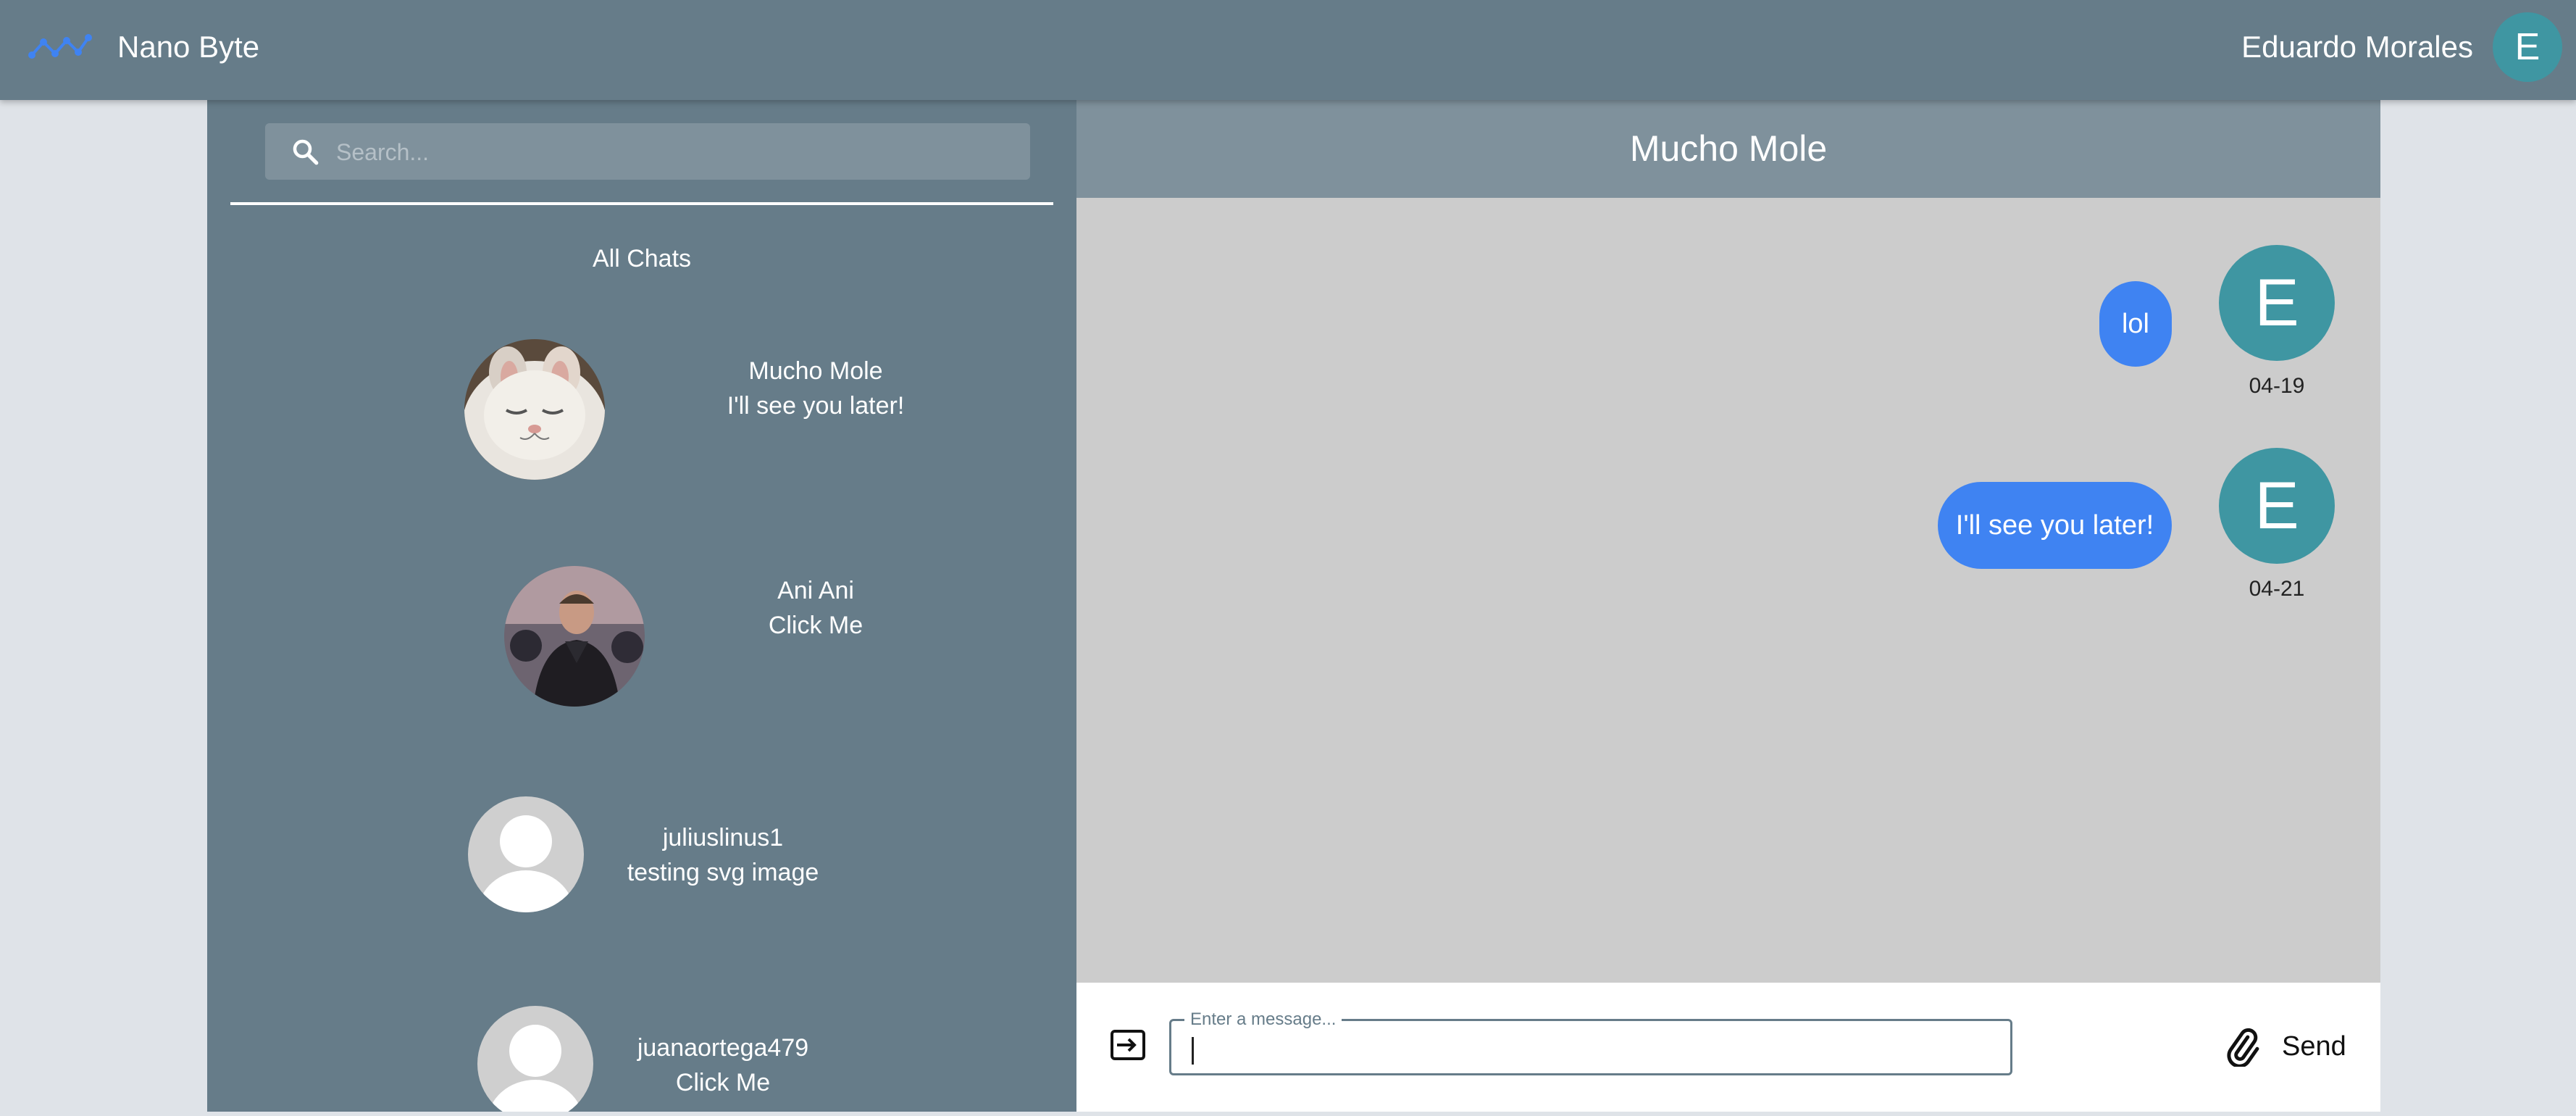 The height and width of the screenshot is (1116, 2576). What do you see at coordinates (2277, 386) in the screenshot?
I see `message-date: 04-19` at bounding box center [2277, 386].